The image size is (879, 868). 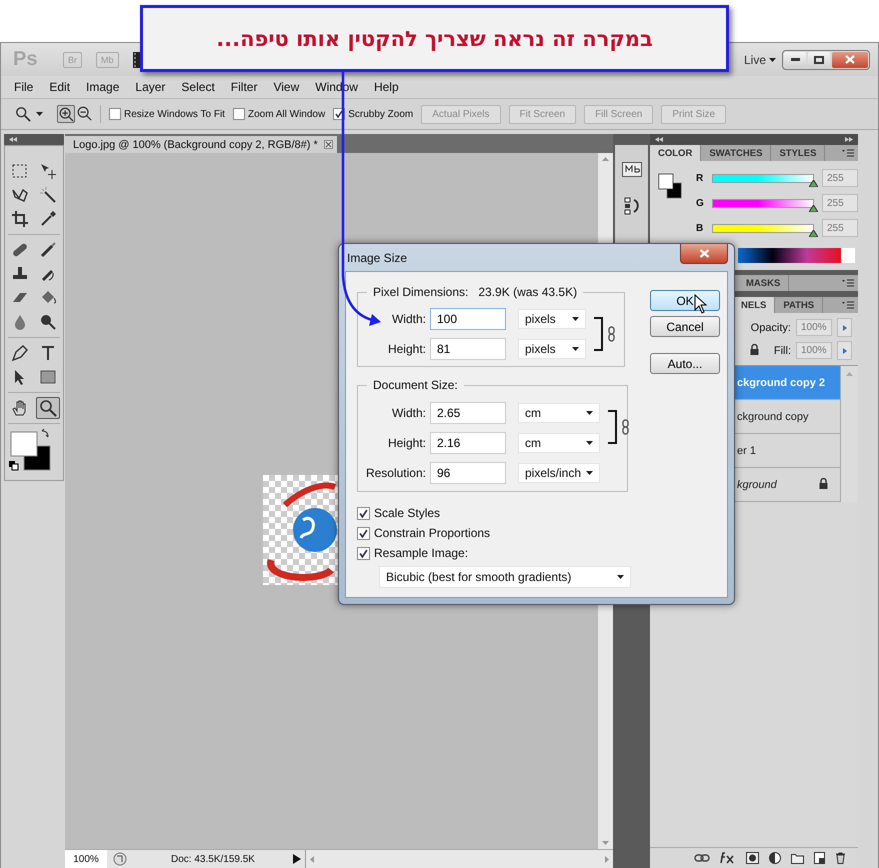 What do you see at coordinates (849, 139) in the screenshot?
I see `expand-icon` at bounding box center [849, 139].